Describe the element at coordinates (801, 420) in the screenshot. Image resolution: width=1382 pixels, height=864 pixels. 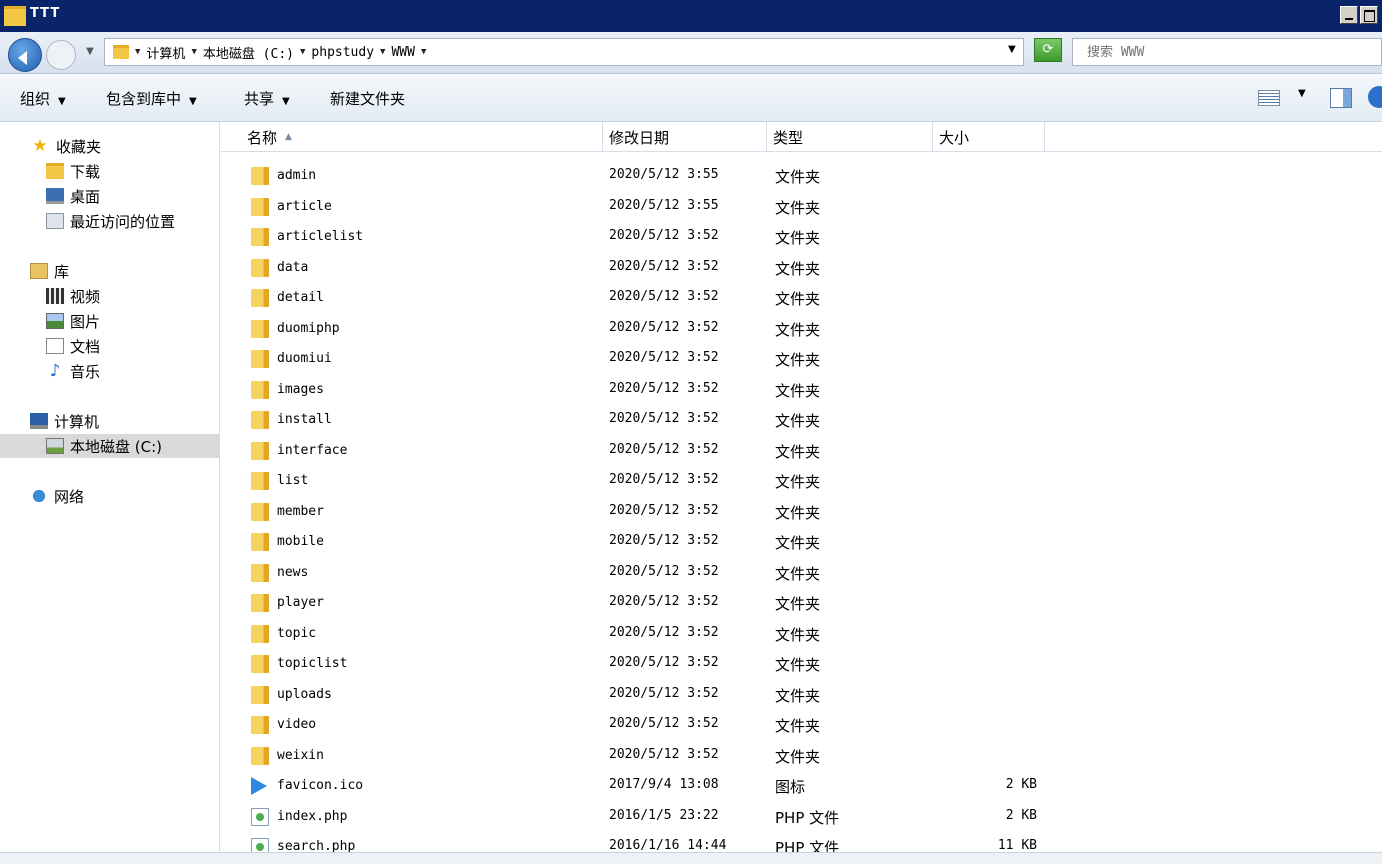
I see `file-row: install 2020/5/12 3:52 文件夹` at that location.